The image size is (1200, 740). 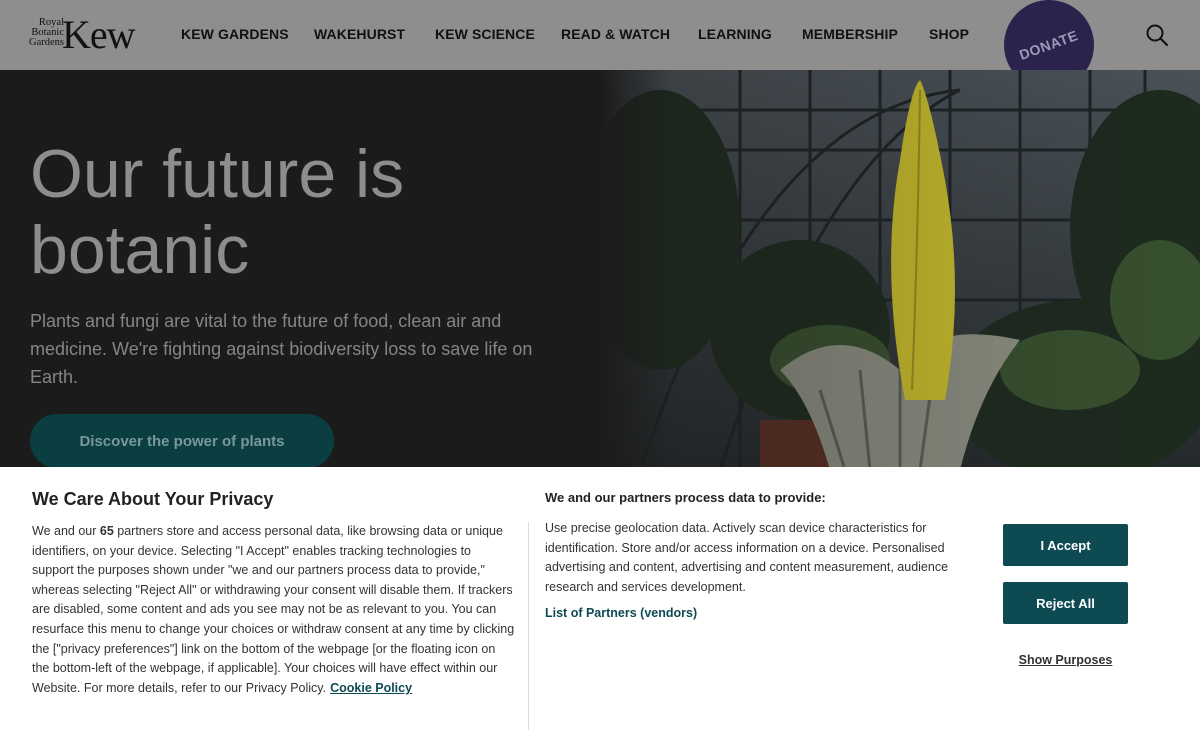 What do you see at coordinates (371, 688) in the screenshot?
I see `cookie-policy-link: Cookie Policy` at bounding box center [371, 688].